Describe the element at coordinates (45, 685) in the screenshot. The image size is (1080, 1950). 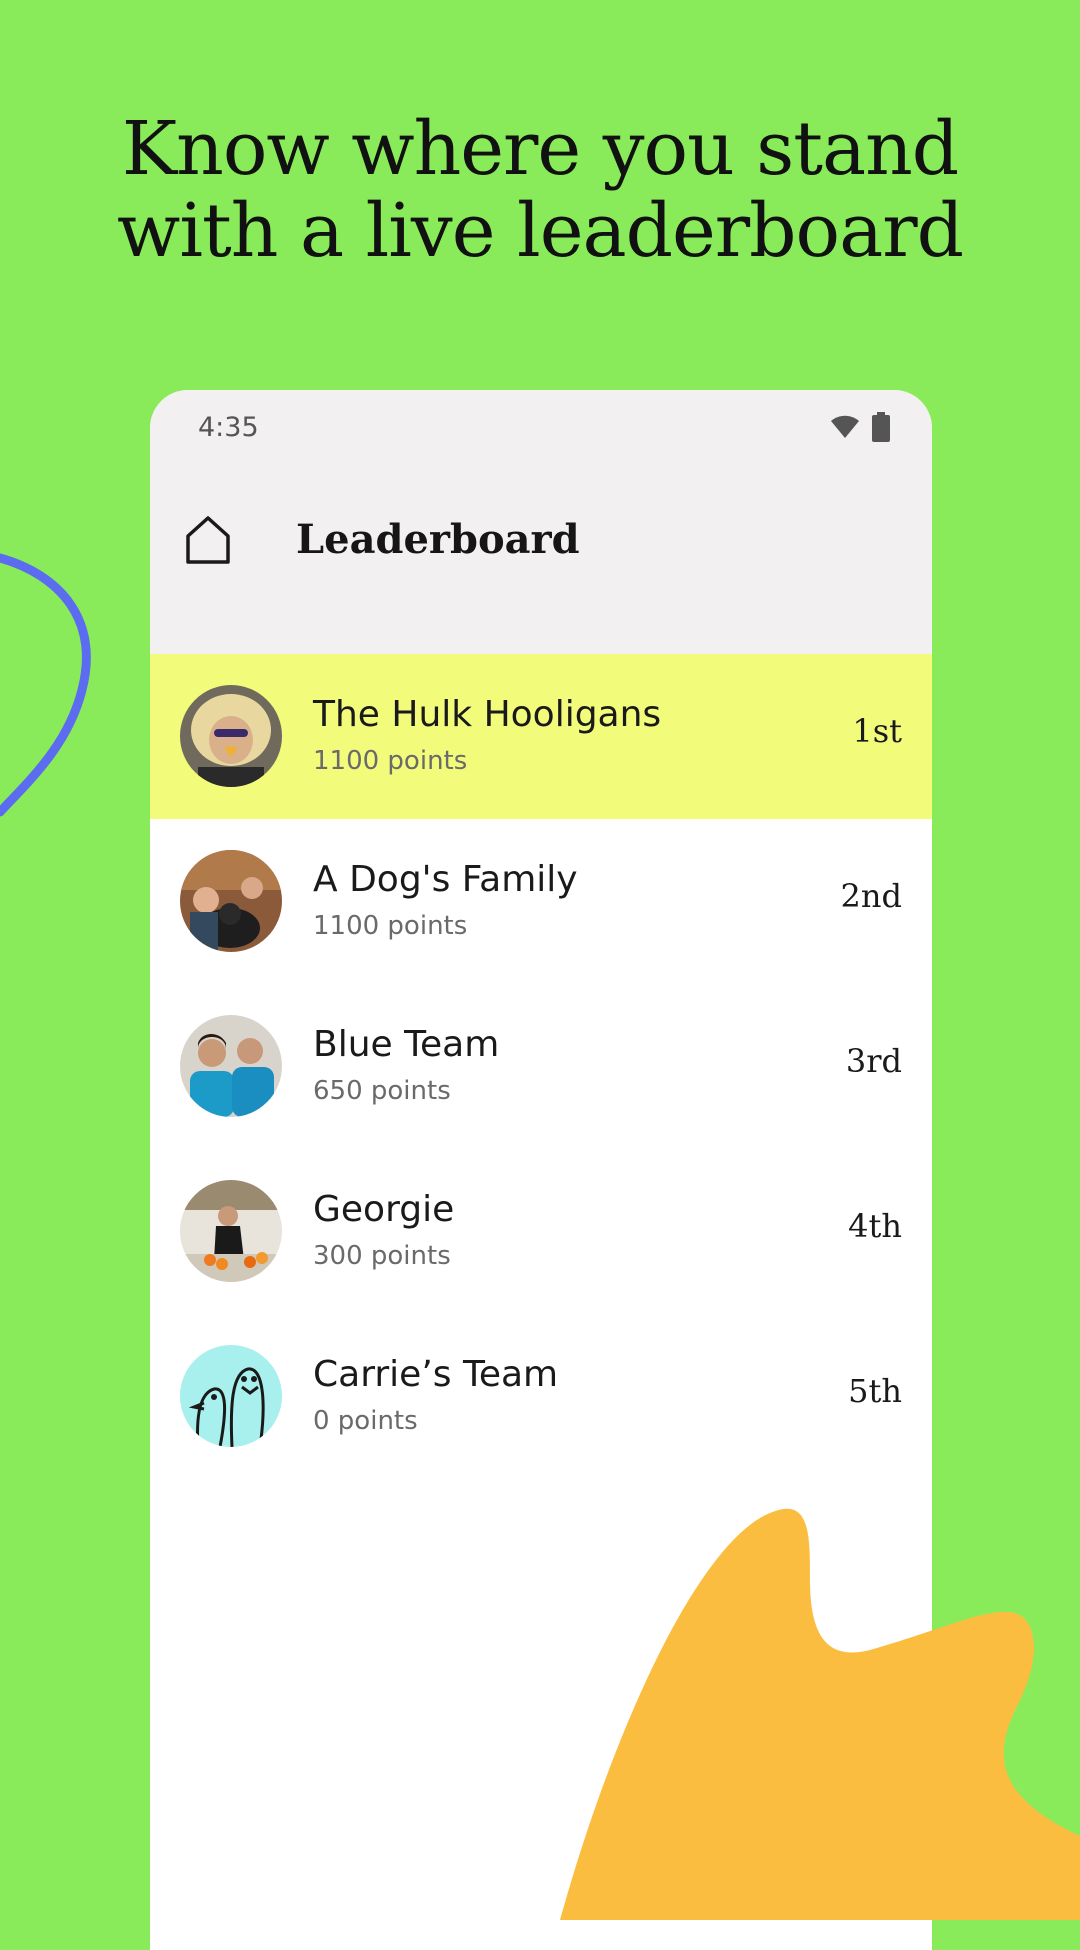
I see `decorative-arc` at that location.